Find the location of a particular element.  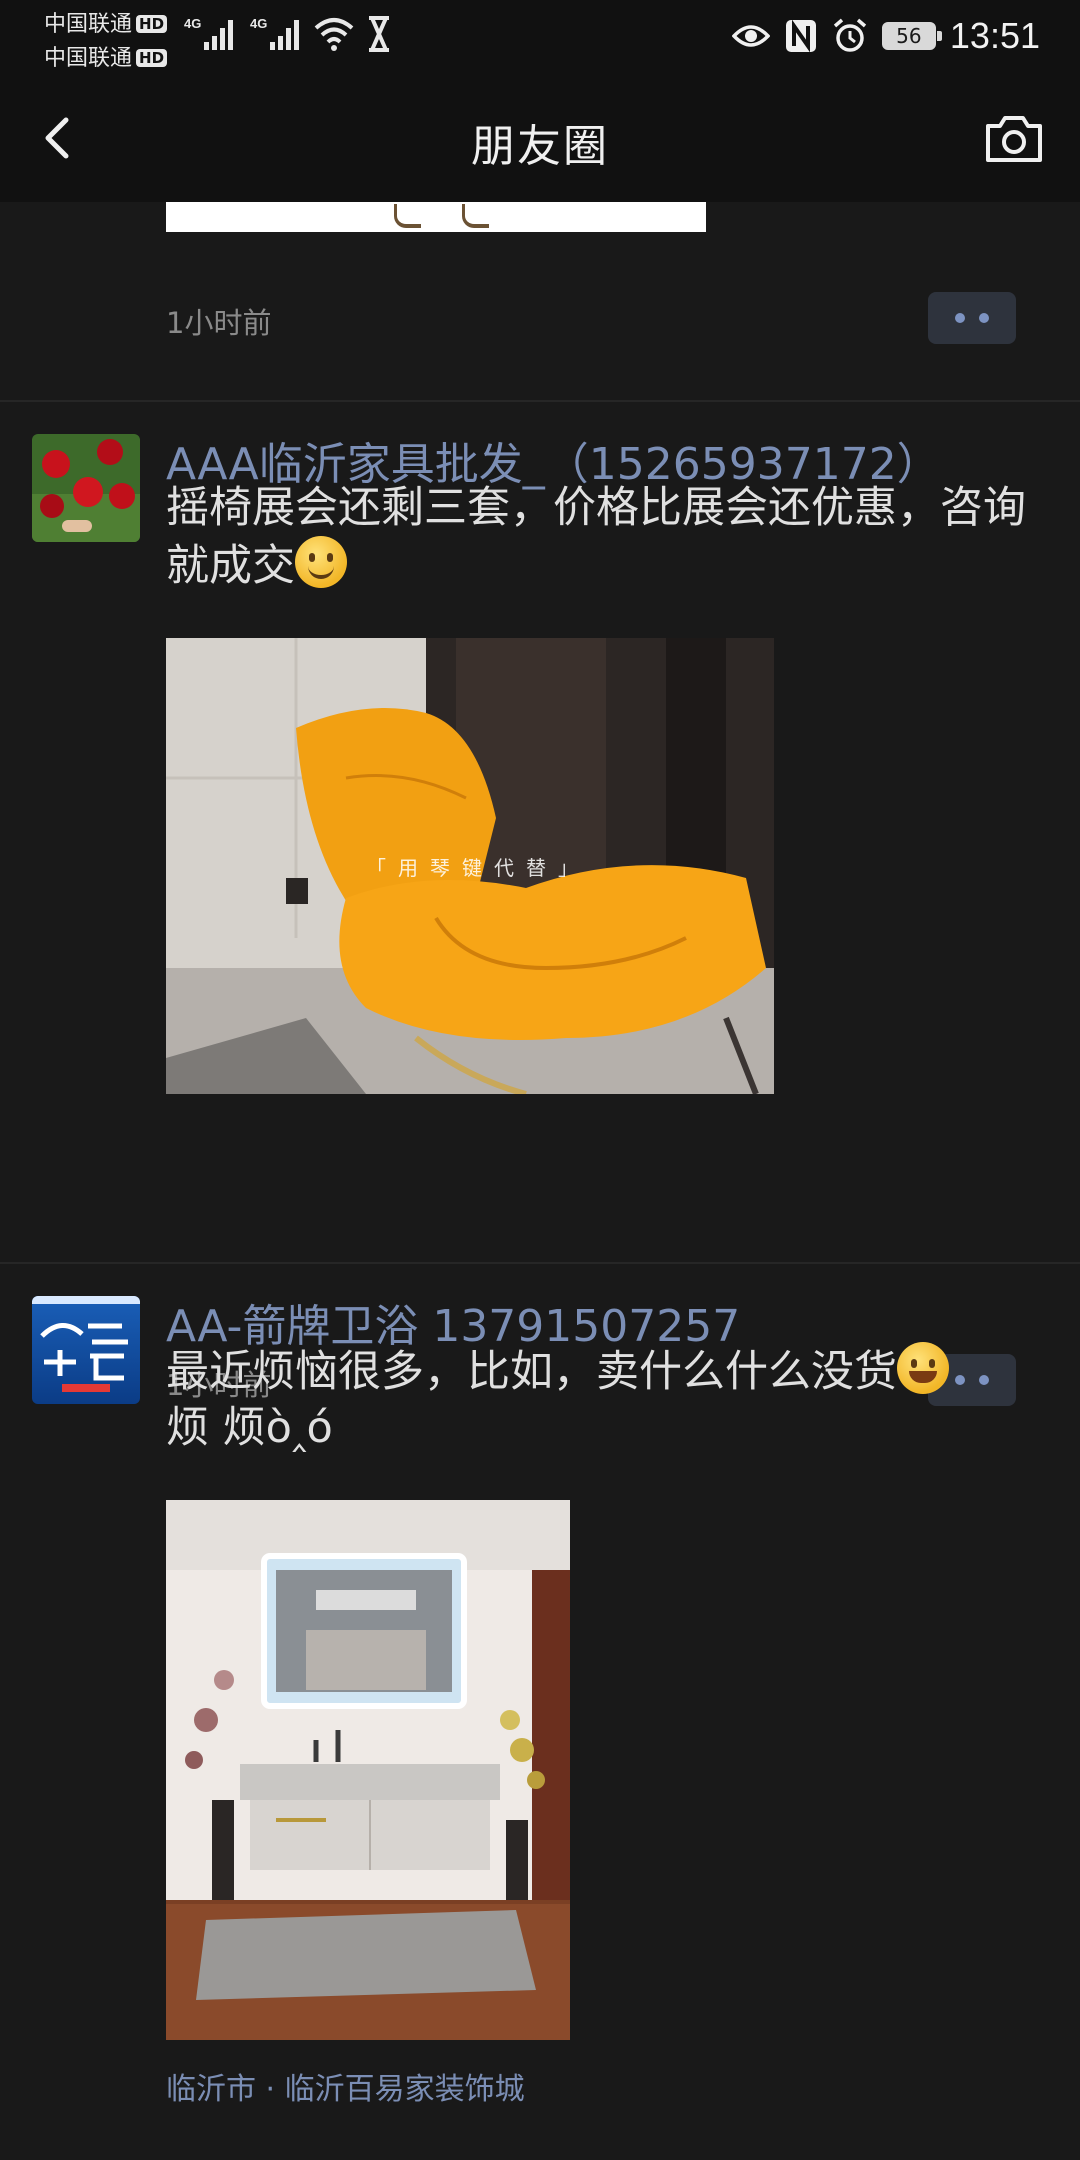

post-image-previous is located at coordinates (436, 217).